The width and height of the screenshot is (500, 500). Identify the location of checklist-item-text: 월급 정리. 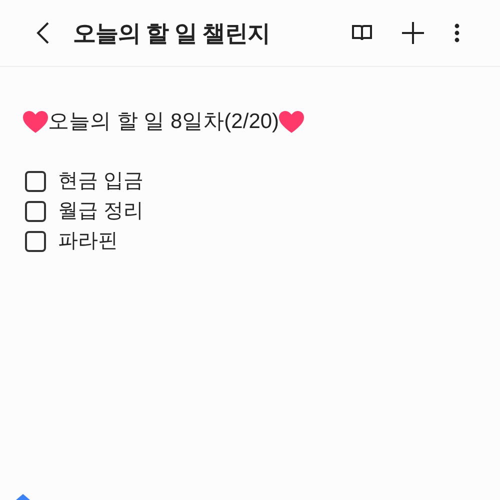
(101, 211).